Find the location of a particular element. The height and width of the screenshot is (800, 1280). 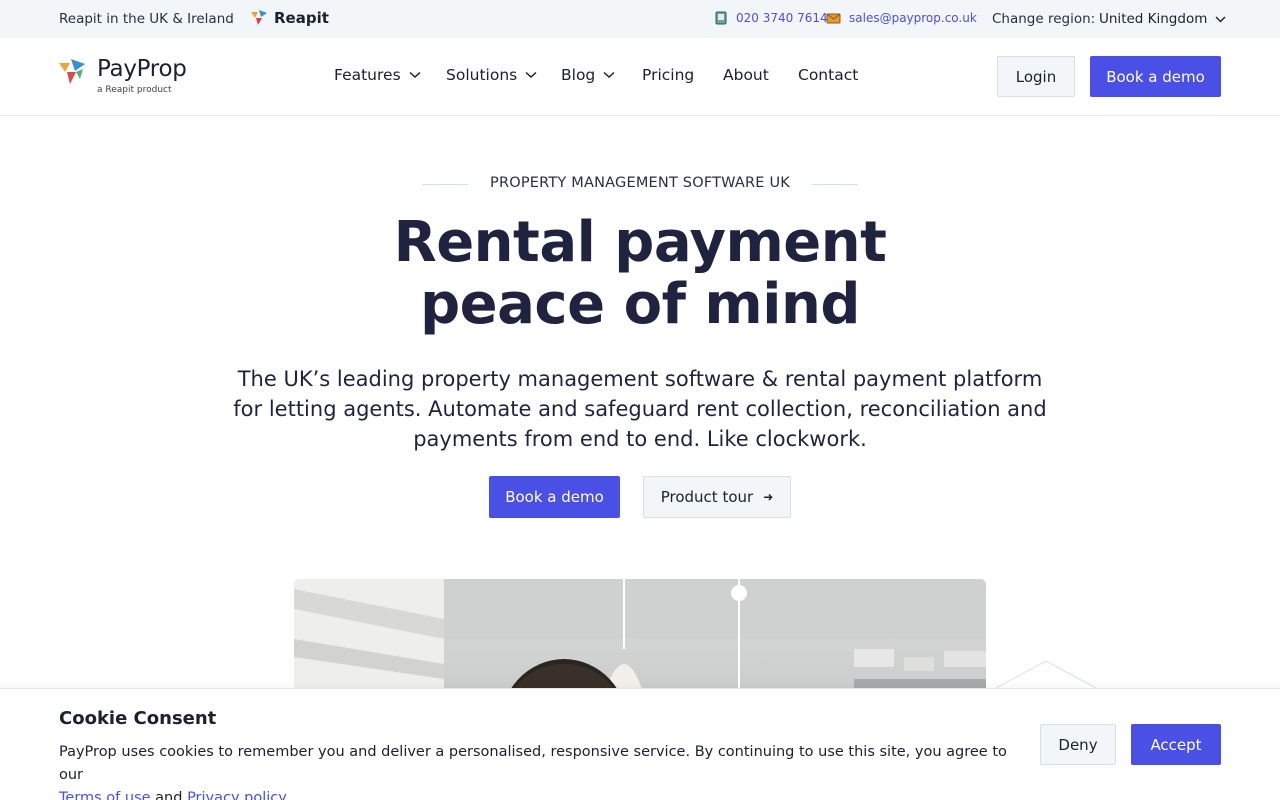

nav-pricing: Pricing is located at coordinates (668, 75).